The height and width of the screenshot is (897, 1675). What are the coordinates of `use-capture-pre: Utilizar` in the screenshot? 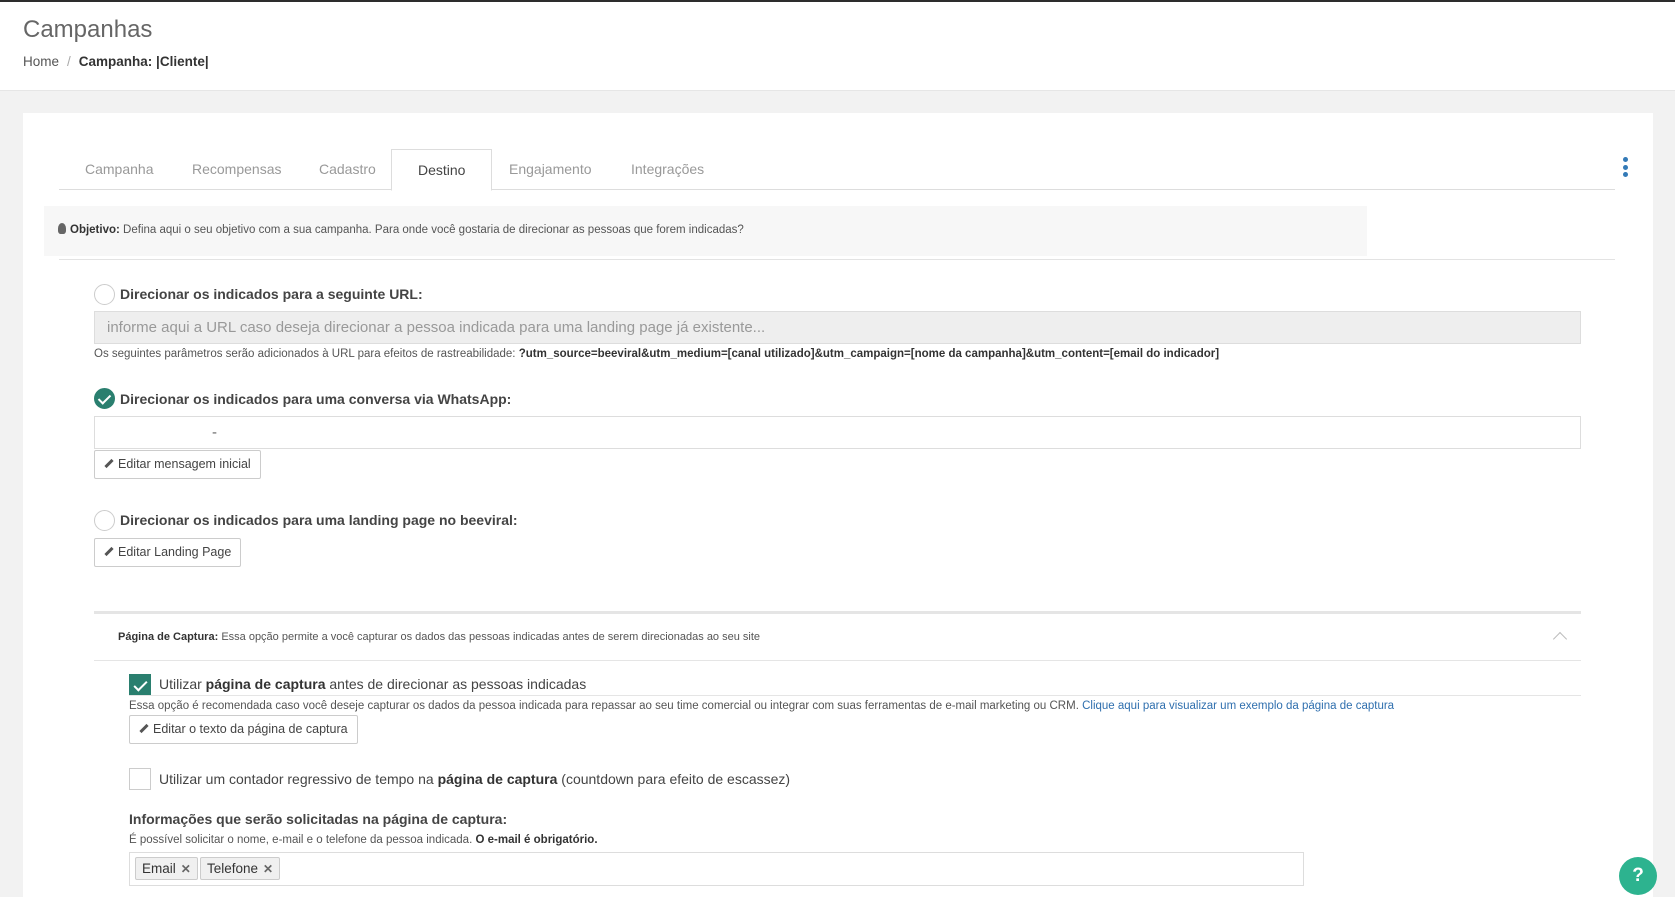 It's located at (180, 684).